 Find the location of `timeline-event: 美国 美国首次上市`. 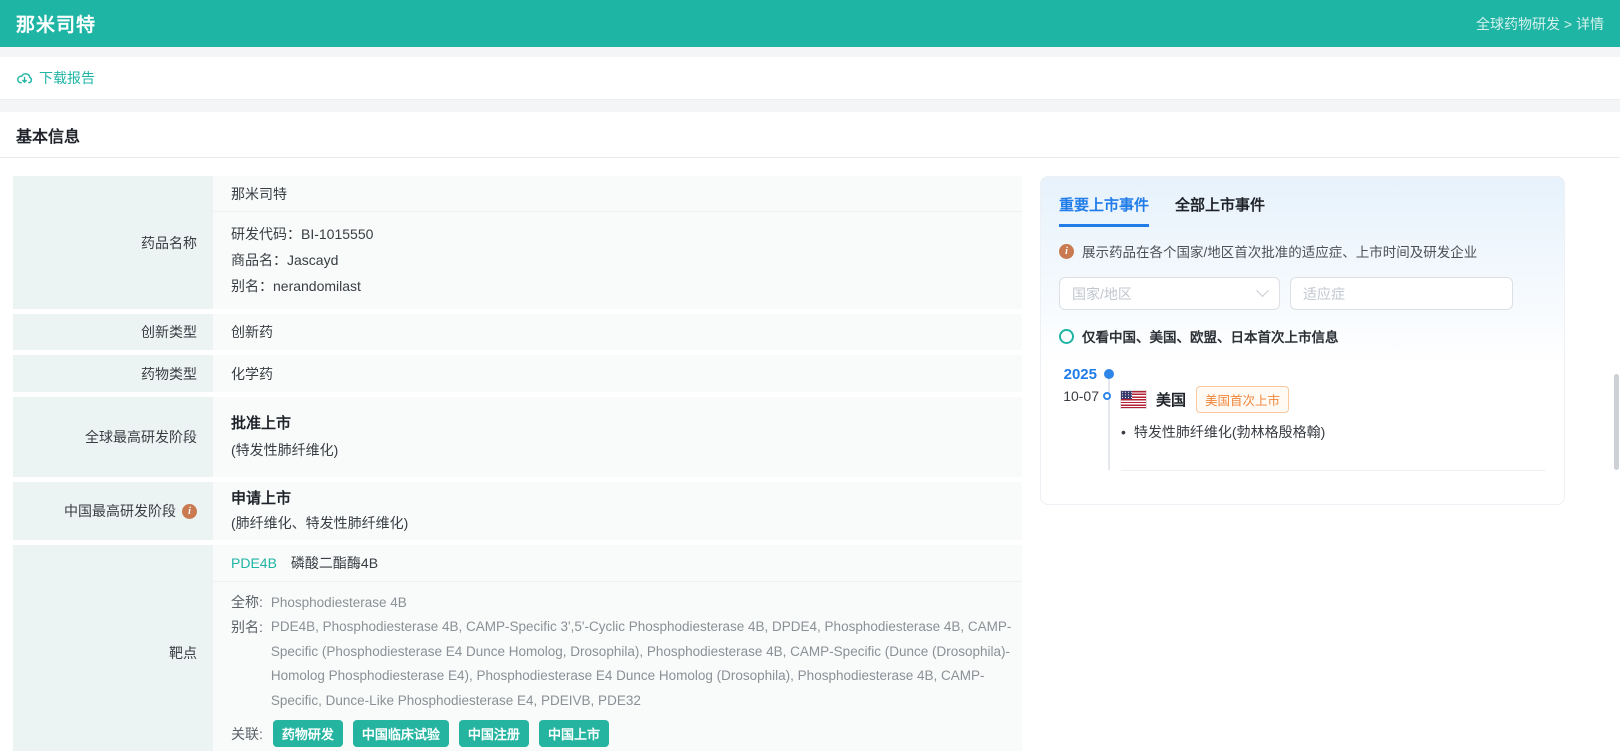

timeline-event: 美国 美国首次上市 is located at coordinates (1205, 399).